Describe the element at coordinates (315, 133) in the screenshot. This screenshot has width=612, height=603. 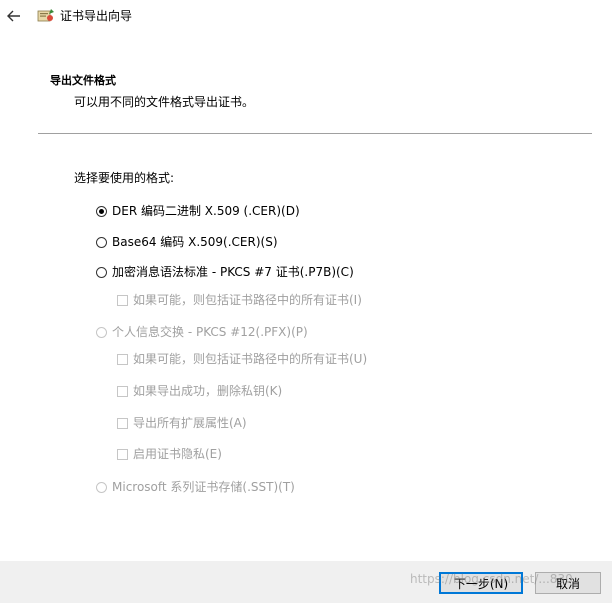
I see `header-divider` at that location.